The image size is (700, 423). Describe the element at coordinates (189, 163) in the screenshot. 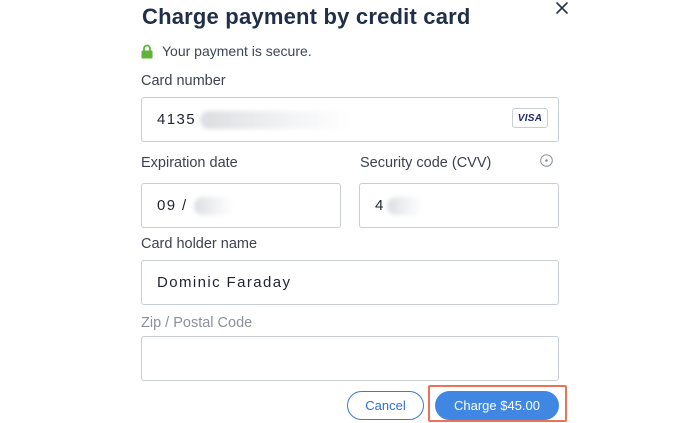

I see `expiration-label: Expiration date` at that location.